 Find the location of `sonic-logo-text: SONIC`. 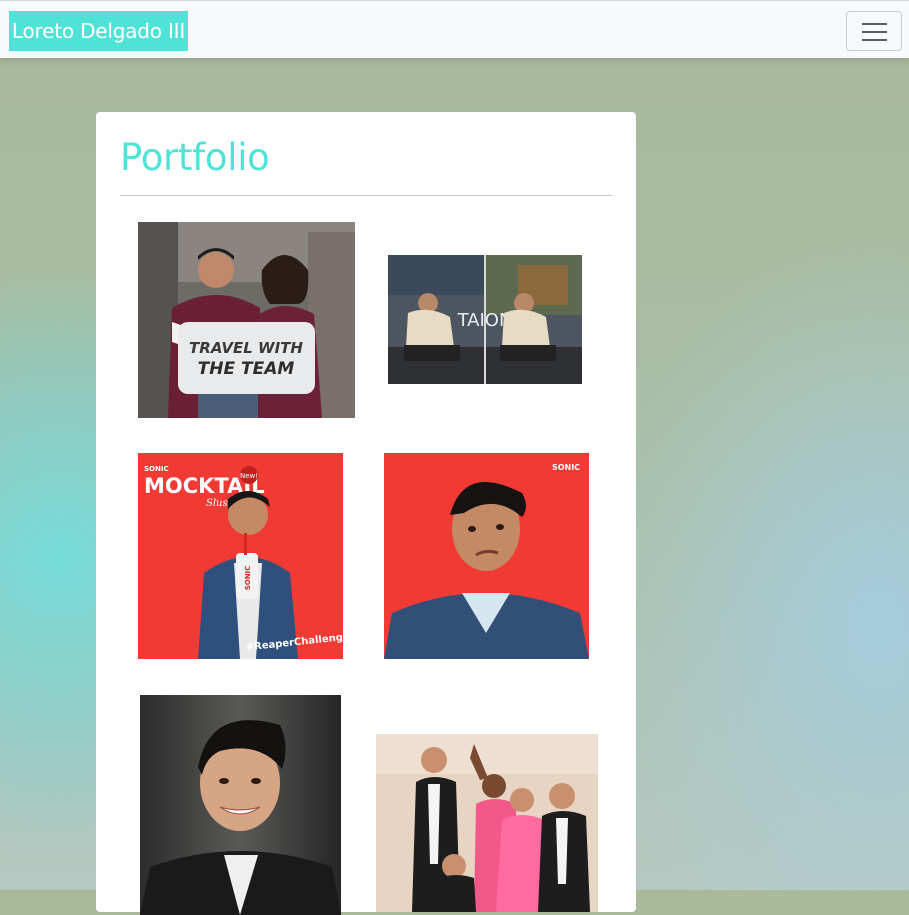

sonic-logo-text: SONIC is located at coordinates (566, 467).